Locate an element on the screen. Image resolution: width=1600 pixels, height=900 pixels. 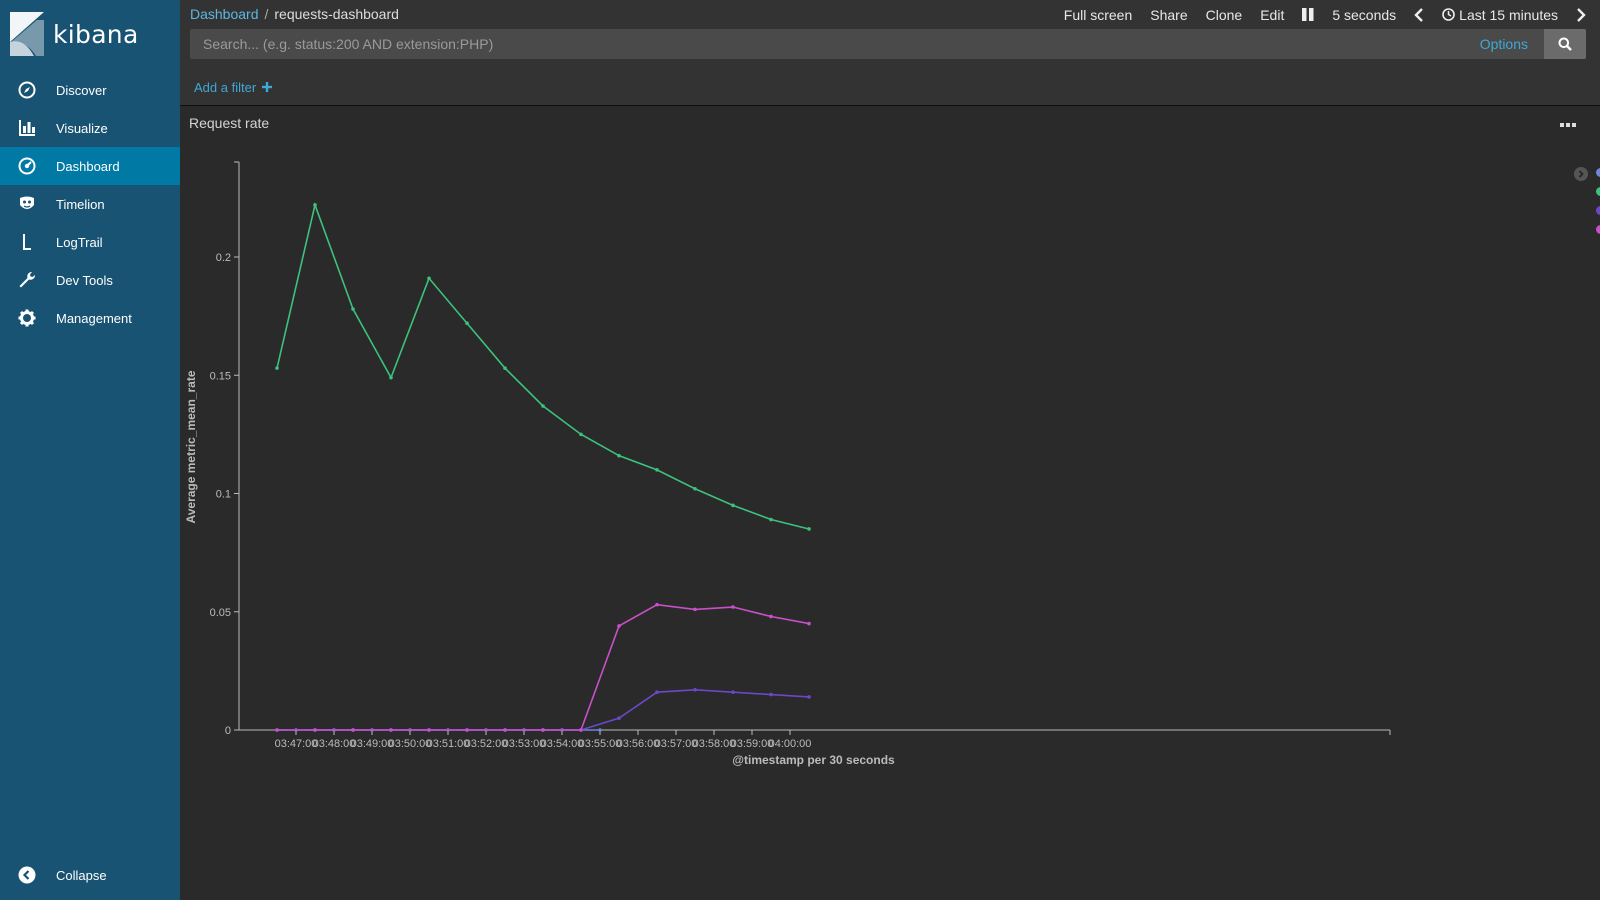
kibana-logo: kibana is located at coordinates (74, 34).